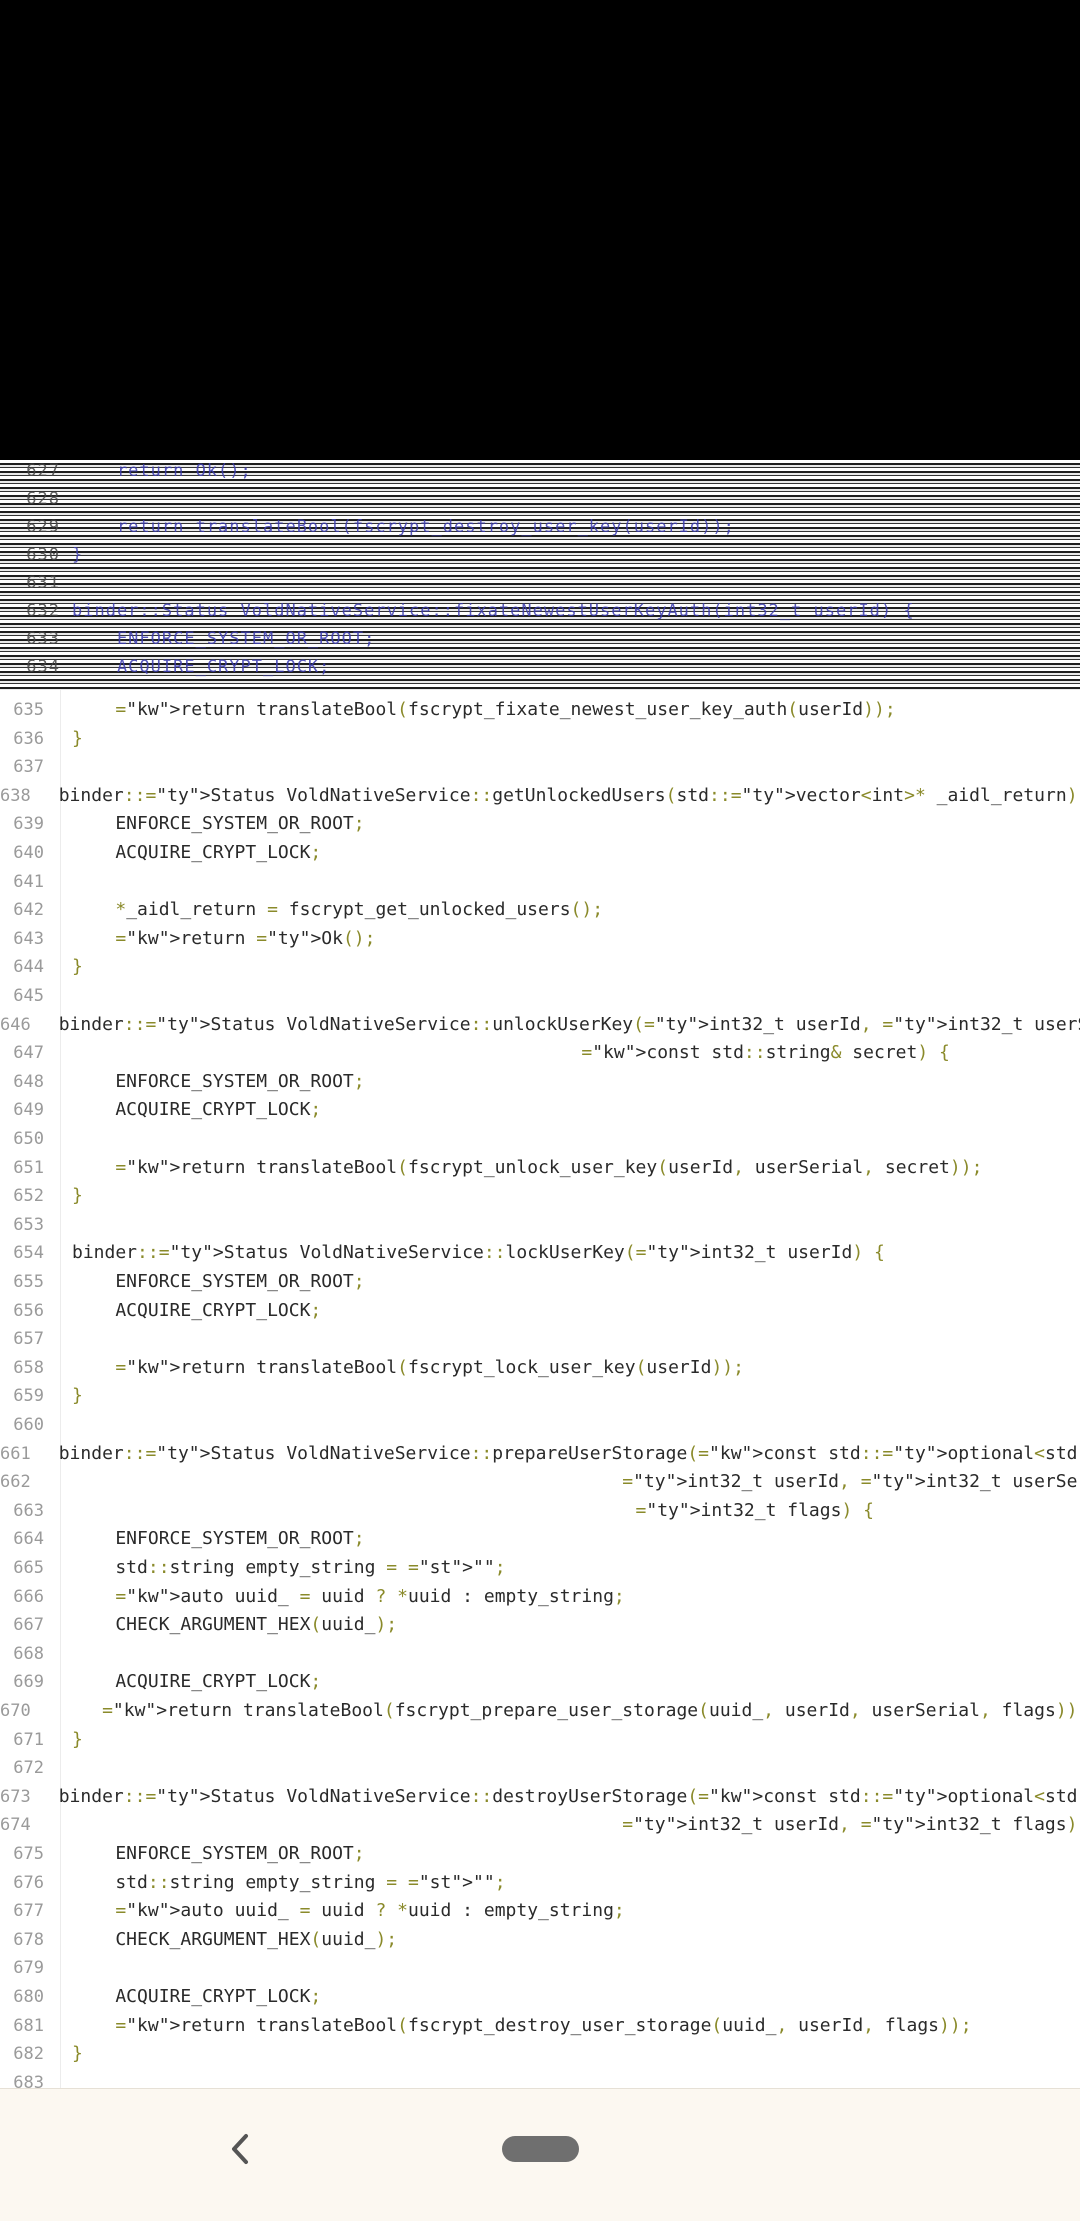 Image resolution: width=1080 pixels, height=2221 pixels. Describe the element at coordinates (540, 1883) in the screenshot. I see `code-line: 676 std::string empty_string = ="st">"";` at that location.